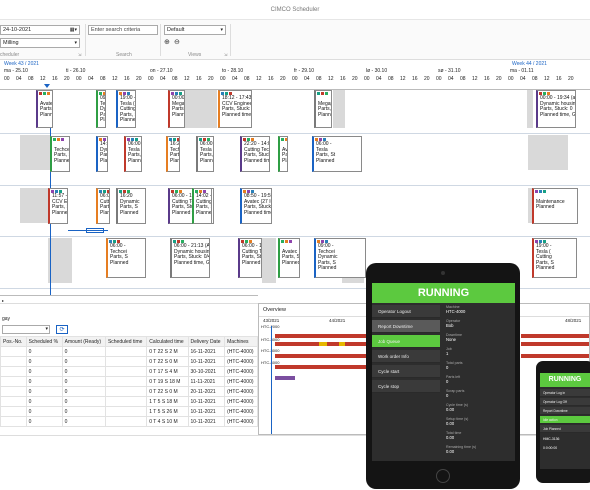 This screenshot has height=490, width=590. Describe the element at coordinates (126, 341) in the screenshot. I see `column-header: Scheduled time` at that location.